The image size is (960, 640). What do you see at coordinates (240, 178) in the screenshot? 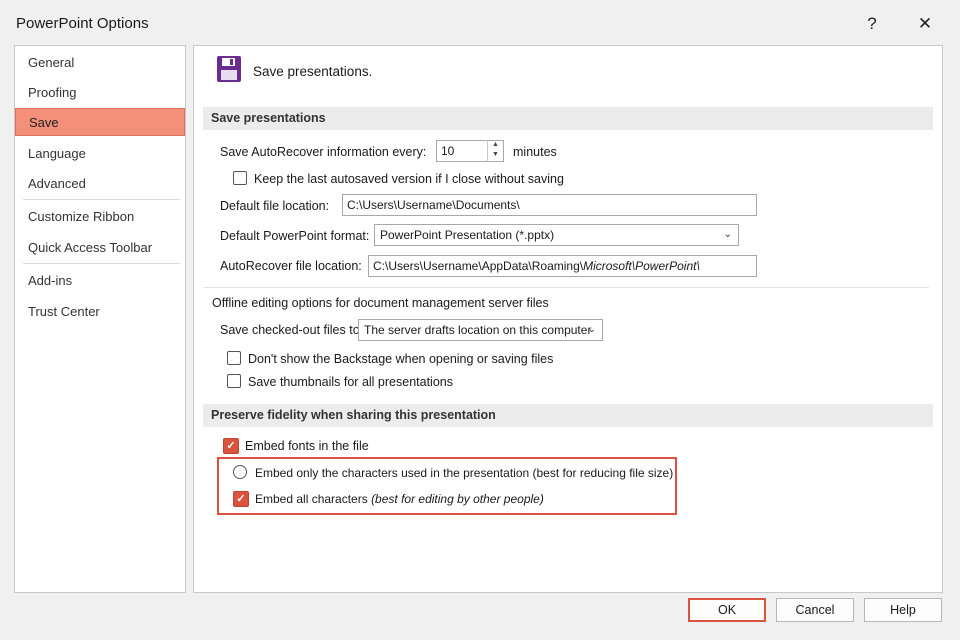
I see `keep-last-autosave-checkbox` at bounding box center [240, 178].